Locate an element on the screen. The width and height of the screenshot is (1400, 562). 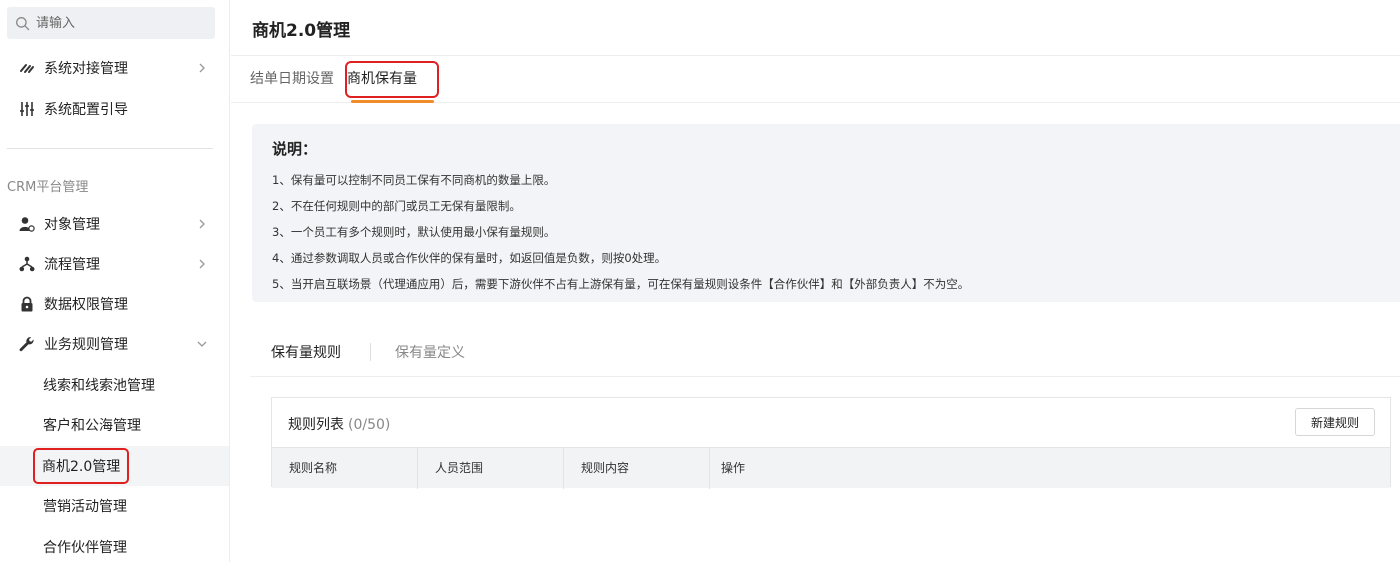
description-line: 4、通过参数调取人员或合作伙伴的保有量时，如返回值是负数，则按0处理。 is located at coordinates (469, 258).